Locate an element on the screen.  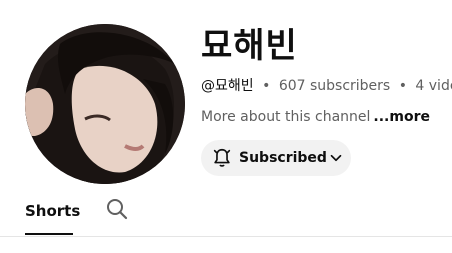
video-count: 4 videos is located at coordinates (433, 86).